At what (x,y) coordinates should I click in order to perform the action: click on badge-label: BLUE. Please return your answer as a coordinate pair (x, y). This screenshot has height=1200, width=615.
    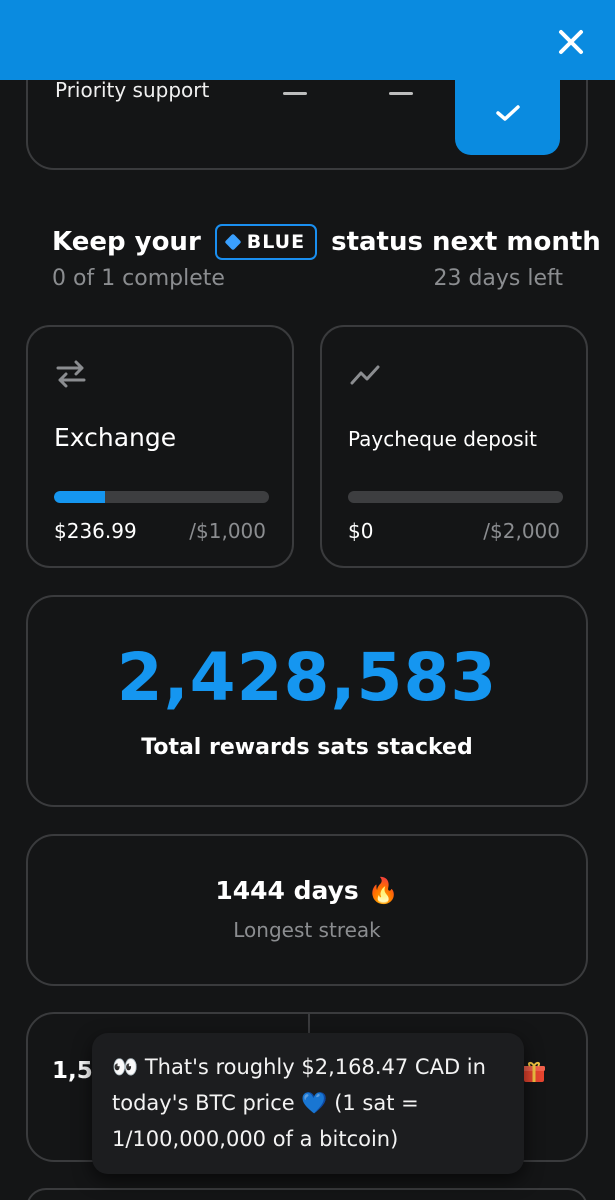
    Looking at the image, I should click on (276, 242).